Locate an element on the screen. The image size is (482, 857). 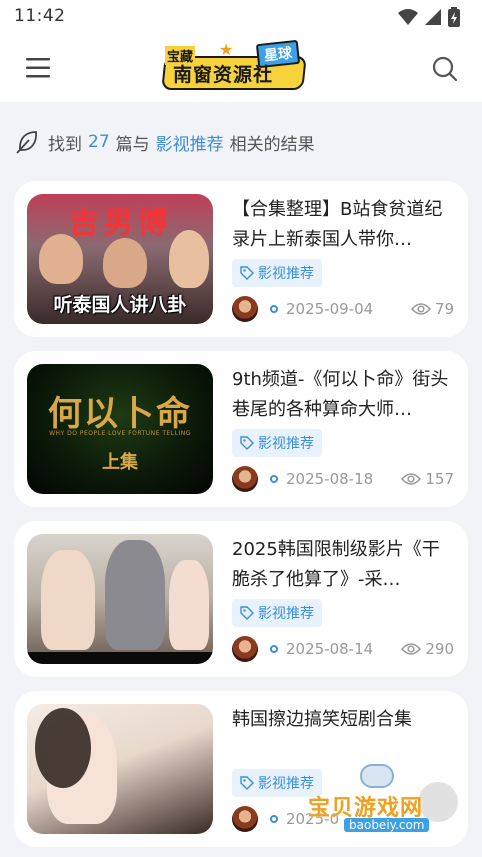
search-icon is located at coordinates (445, 69).